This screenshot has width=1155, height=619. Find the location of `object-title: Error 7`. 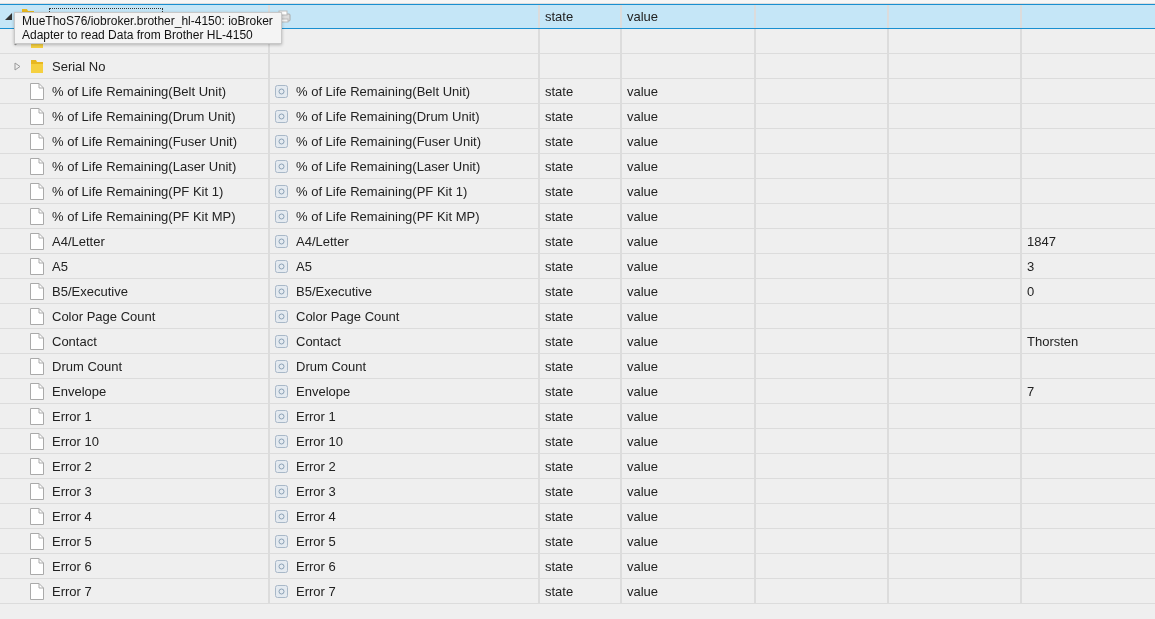

object-title: Error 7 is located at coordinates (316, 591).